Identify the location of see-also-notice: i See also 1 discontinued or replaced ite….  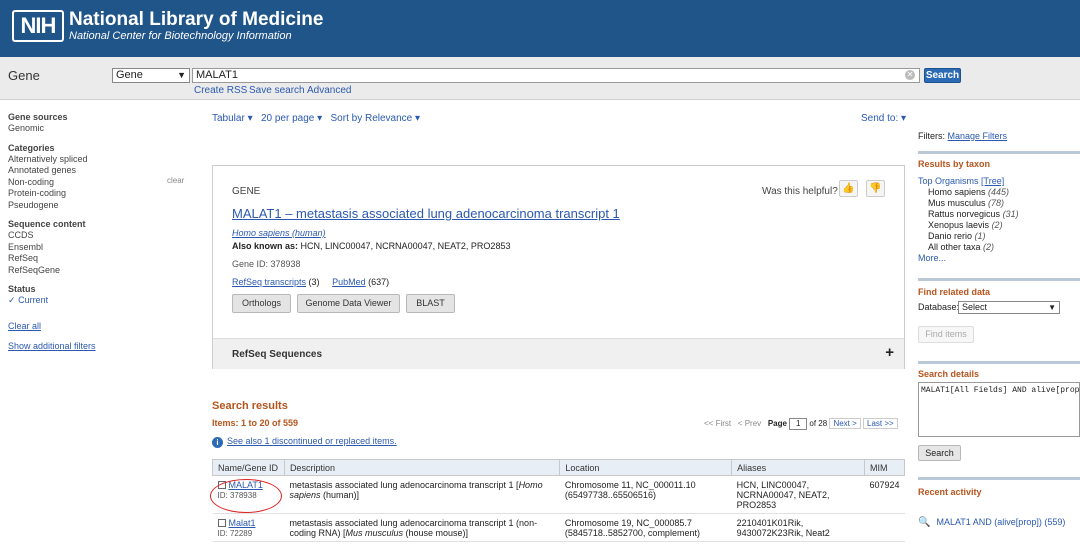
(304, 442).